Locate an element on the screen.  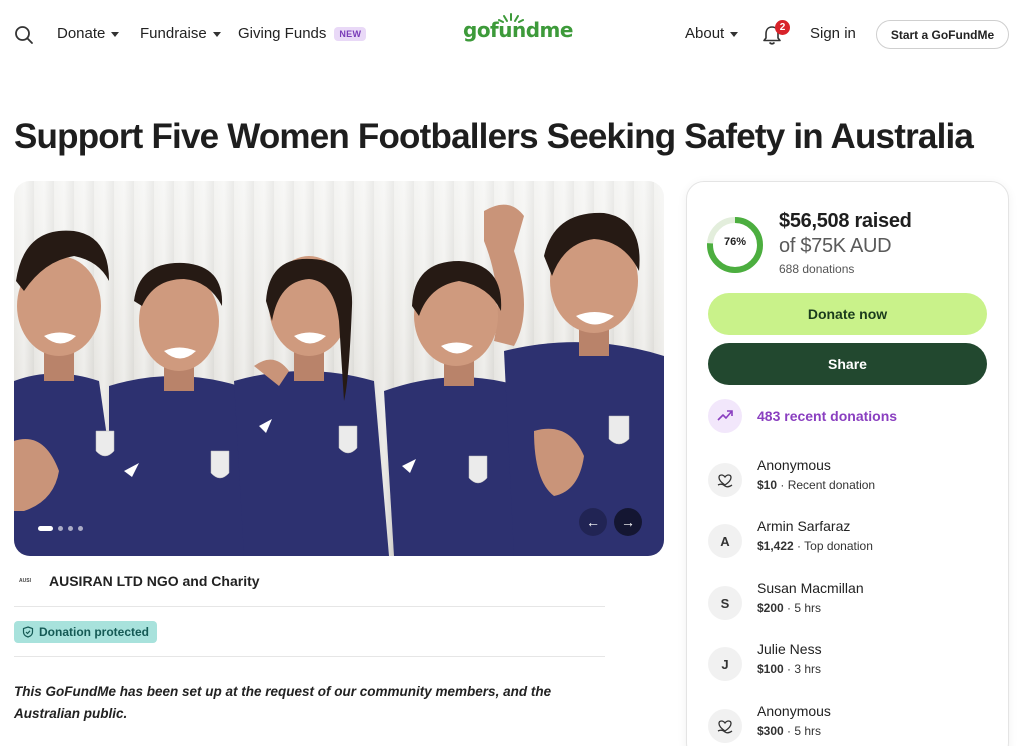
trending-icon-wrap is located at coordinates (725, 416).